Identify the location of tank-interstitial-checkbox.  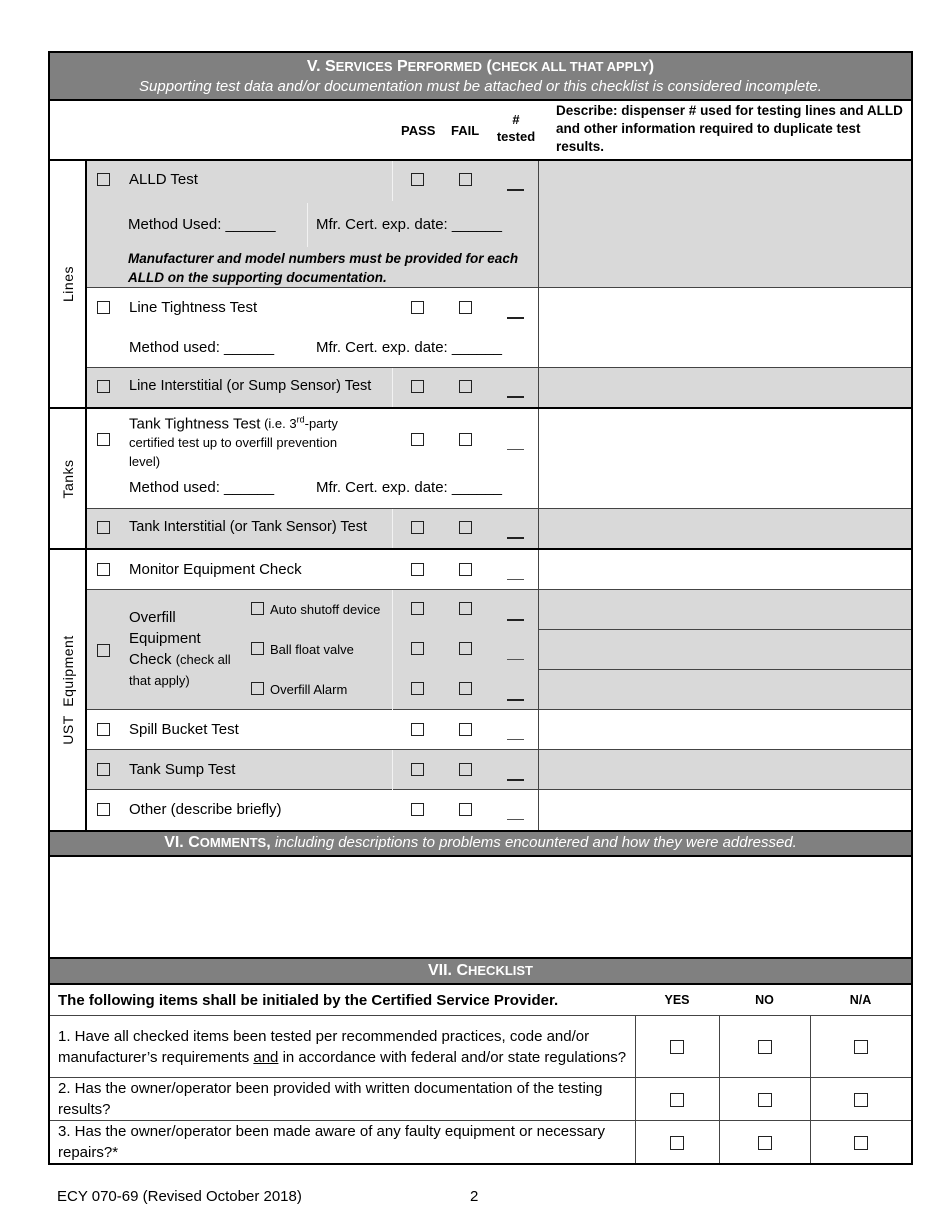
(103, 527).